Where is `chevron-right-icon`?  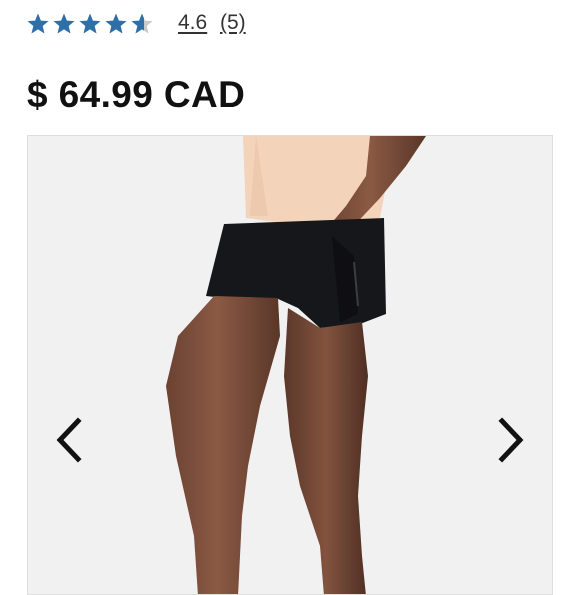 chevron-right-icon is located at coordinates (511, 440).